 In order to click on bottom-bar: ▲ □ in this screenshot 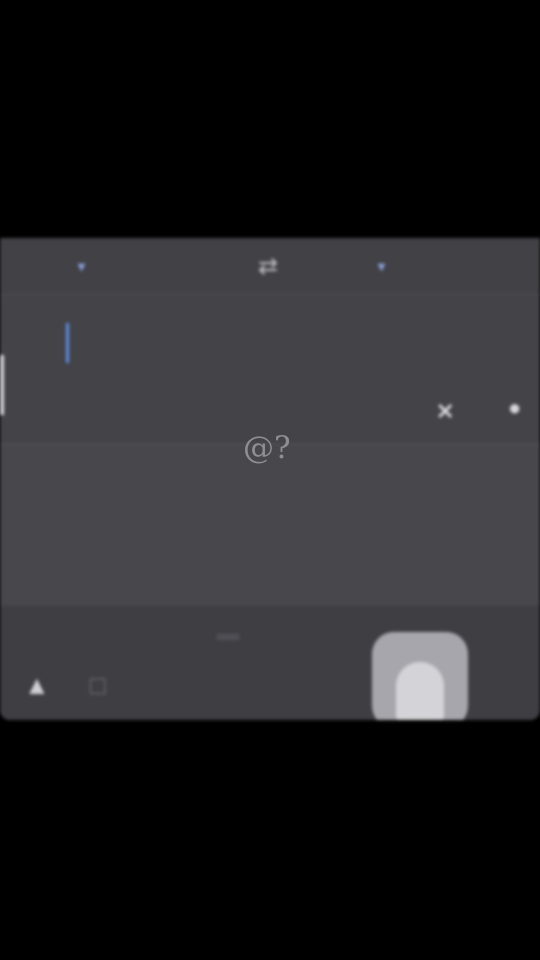, I will do `click(270, 663)`.